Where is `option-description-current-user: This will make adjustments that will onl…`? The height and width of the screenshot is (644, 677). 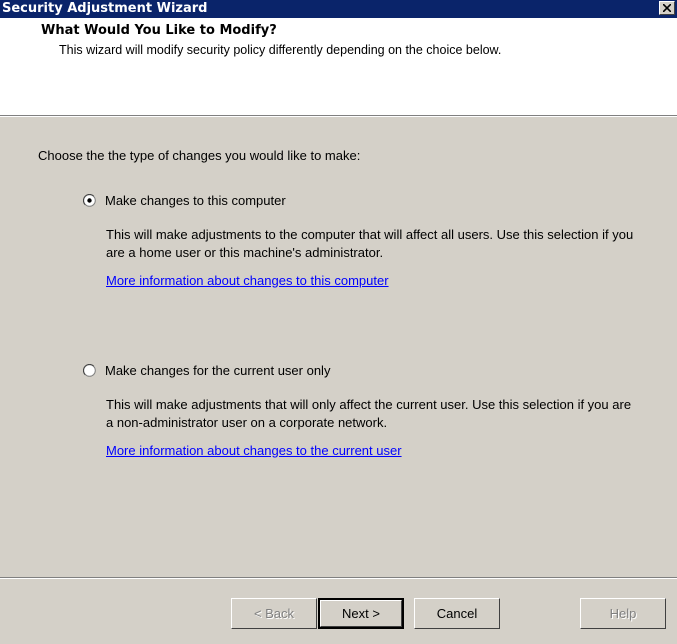
option-description-current-user: This will make adjustments that will onl… is located at coordinates (369, 413).